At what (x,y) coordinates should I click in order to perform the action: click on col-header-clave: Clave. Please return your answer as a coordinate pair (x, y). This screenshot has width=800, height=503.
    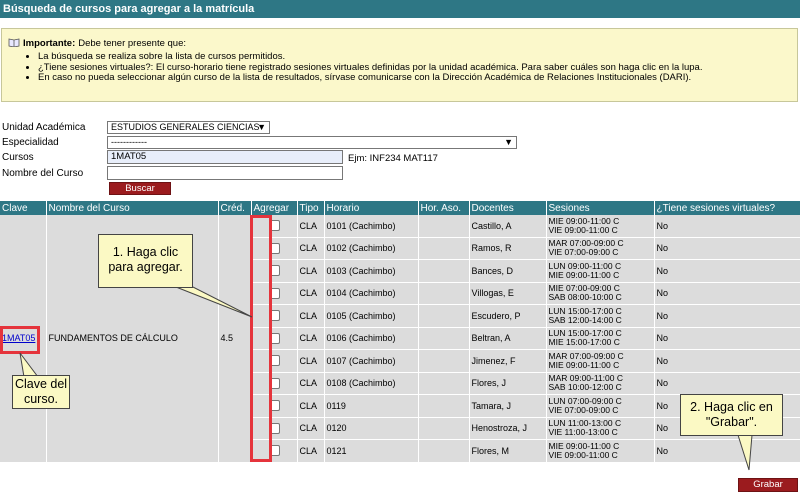
    Looking at the image, I should click on (23, 208).